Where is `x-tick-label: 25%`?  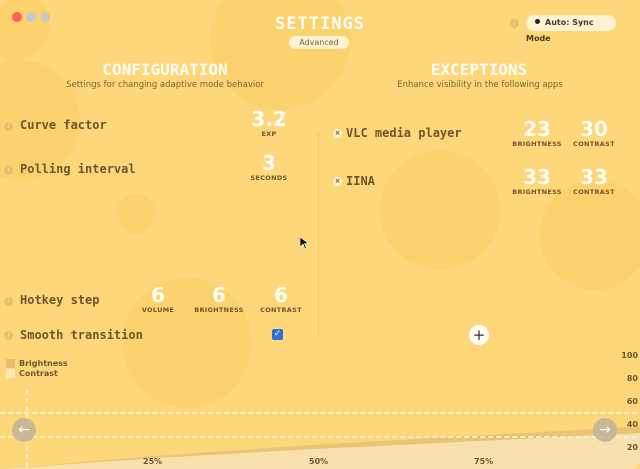
x-tick-label: 25% is located at coordinates (153, 461).